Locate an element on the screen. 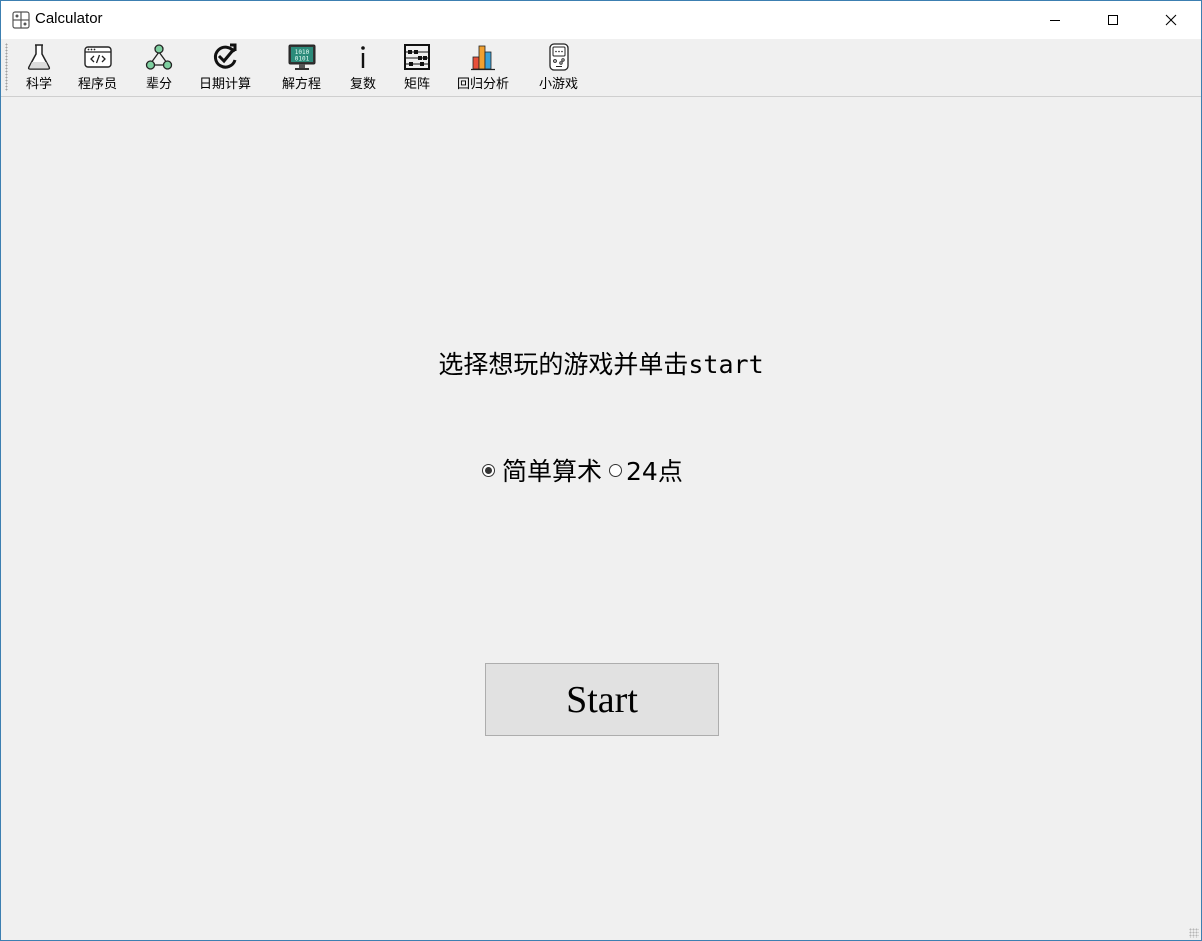 This screenshot has height=941, width=1202. radio-button-checked is located at coordinates (488, 470).